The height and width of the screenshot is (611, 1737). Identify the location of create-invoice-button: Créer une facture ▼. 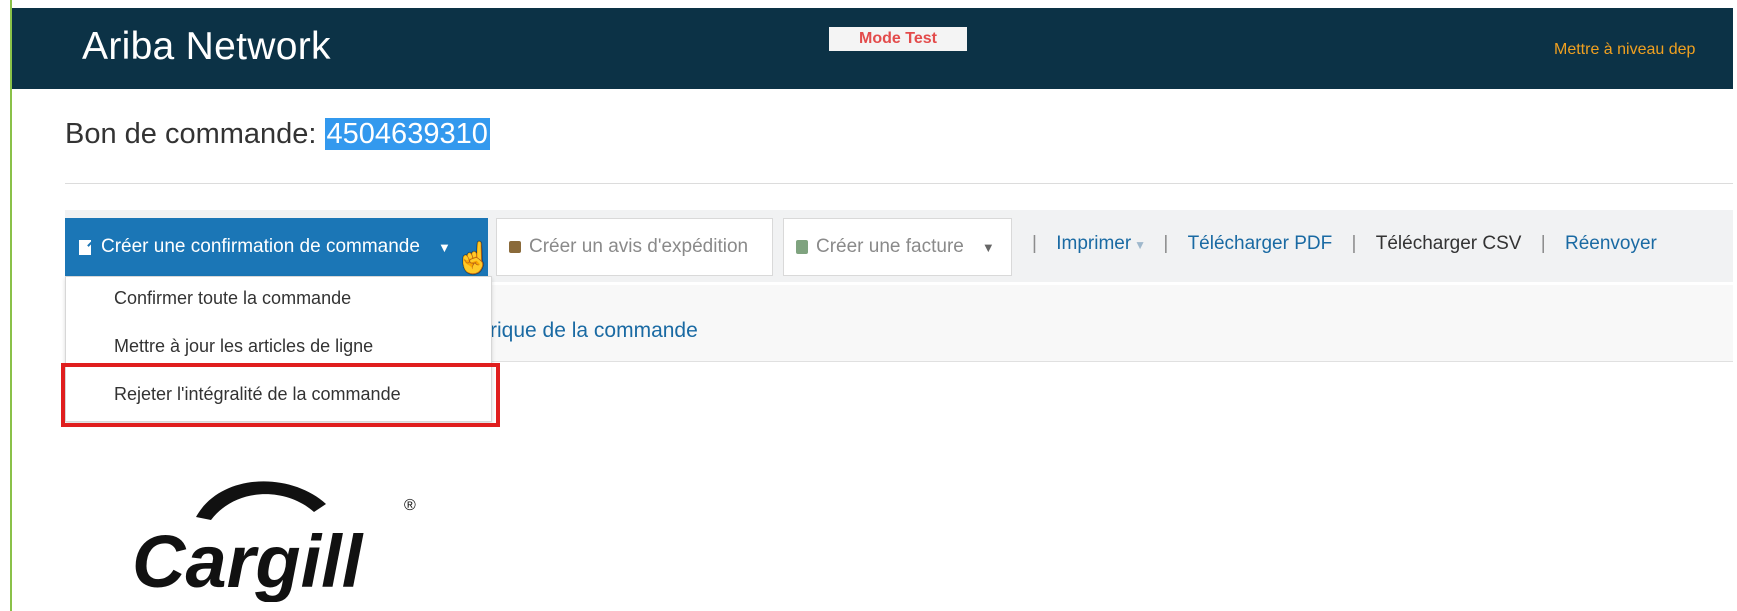
(897, 247).